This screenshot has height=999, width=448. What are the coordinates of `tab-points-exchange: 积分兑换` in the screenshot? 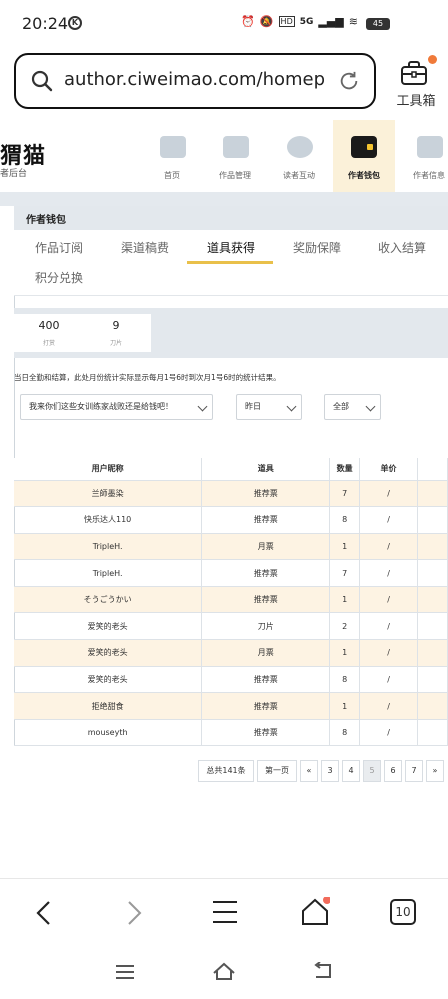 It's located at (59, 277).